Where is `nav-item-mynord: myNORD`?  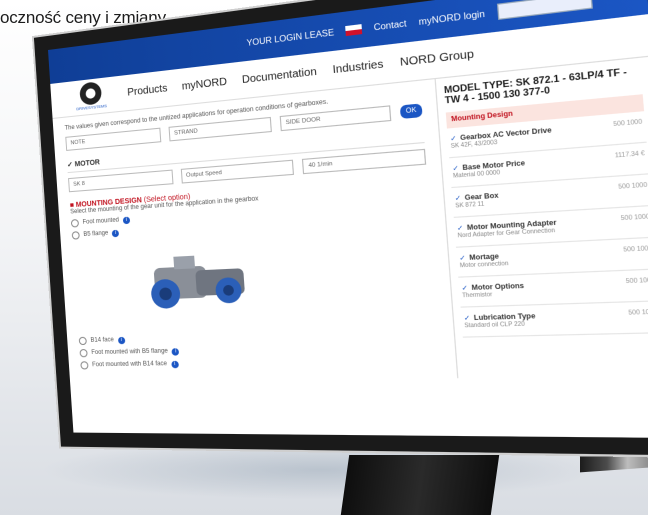
nav-item-mynord: myNORD is located at coordinates (204, 84).